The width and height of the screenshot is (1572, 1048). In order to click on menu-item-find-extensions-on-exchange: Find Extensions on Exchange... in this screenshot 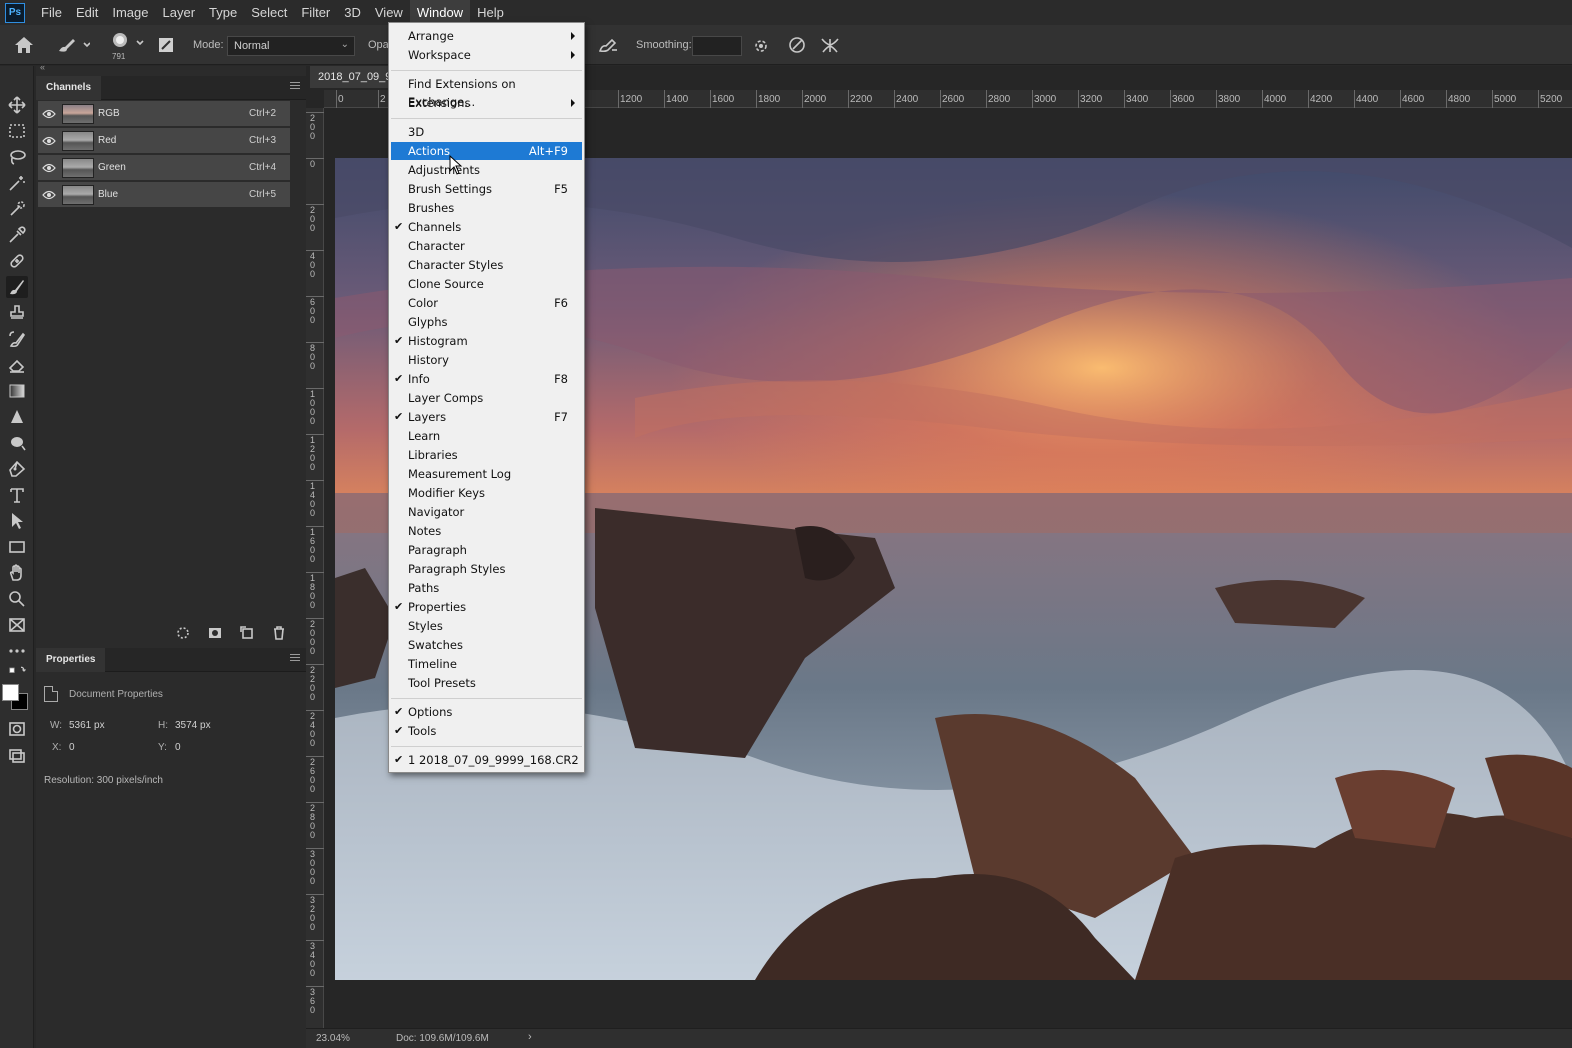, I will do `click(486, 92)`.